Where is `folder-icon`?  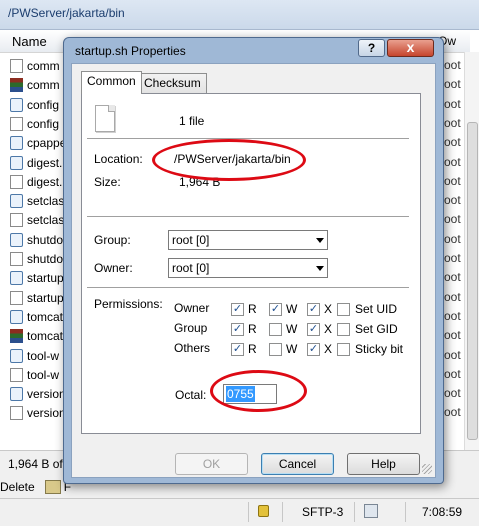 folder-icon is located at coordinates (52, 487).